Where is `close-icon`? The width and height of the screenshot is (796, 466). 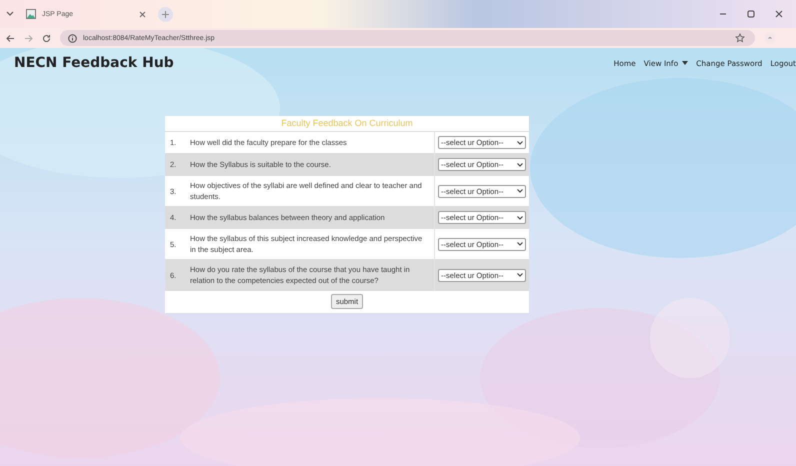 close-icon is located at coordinates (142, 14).